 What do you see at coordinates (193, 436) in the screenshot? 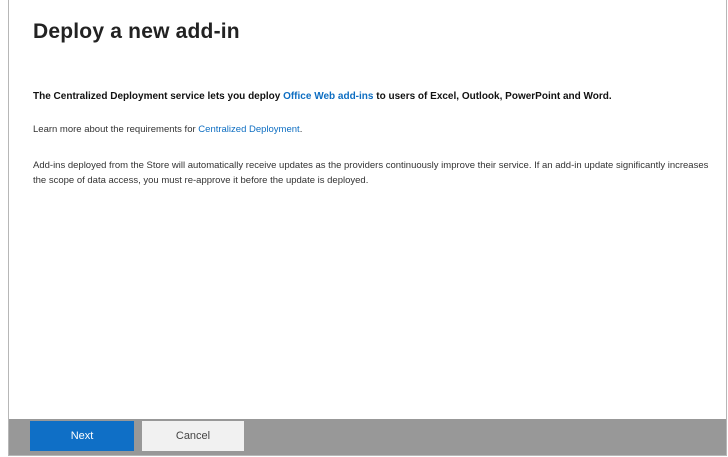
I see `cancel-button: Cancel` at bounding box center [193, 436].